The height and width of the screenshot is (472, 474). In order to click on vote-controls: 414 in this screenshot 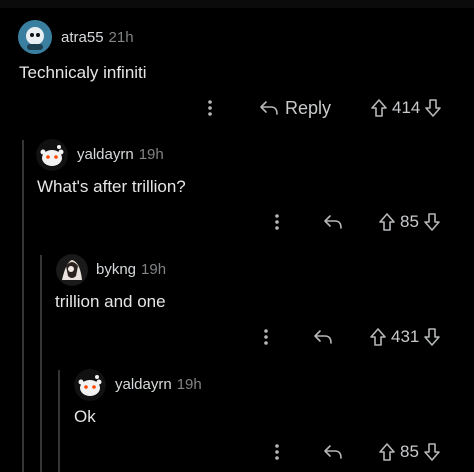, I will do `click(406, 108)`.